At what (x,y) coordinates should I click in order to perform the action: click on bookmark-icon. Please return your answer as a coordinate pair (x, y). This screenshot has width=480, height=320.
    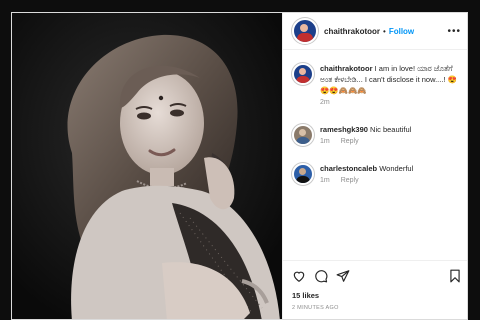
    Looking at the image, I should click on (455, 276).